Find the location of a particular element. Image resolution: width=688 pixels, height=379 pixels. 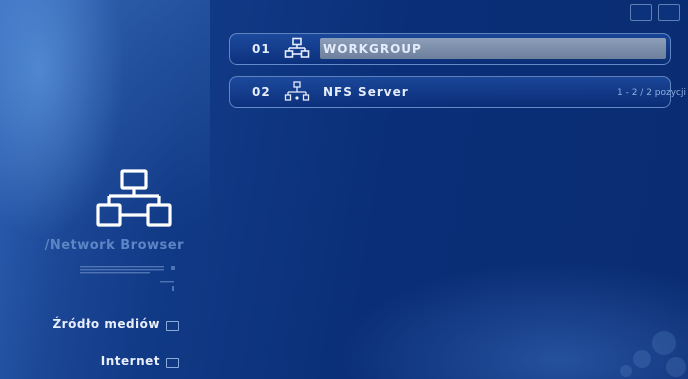

item-label: WORKGROUP is located at coordinates (372, 49).